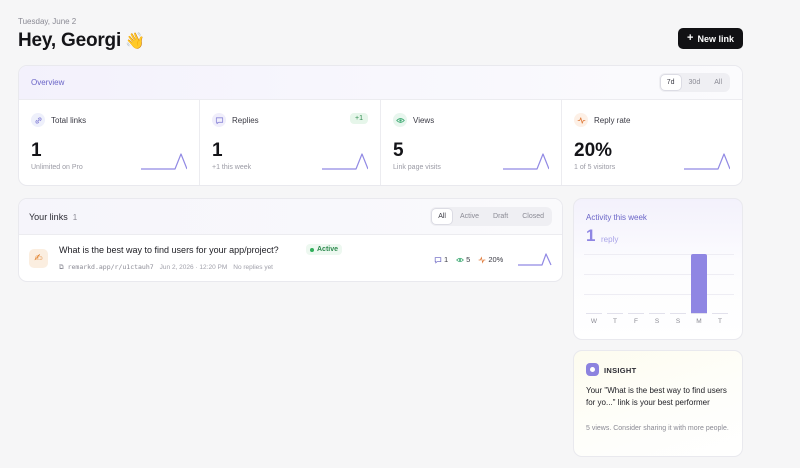  Describe the element at coordinates (594, 321) in the screenshot. I see `day-label: W` at that location.